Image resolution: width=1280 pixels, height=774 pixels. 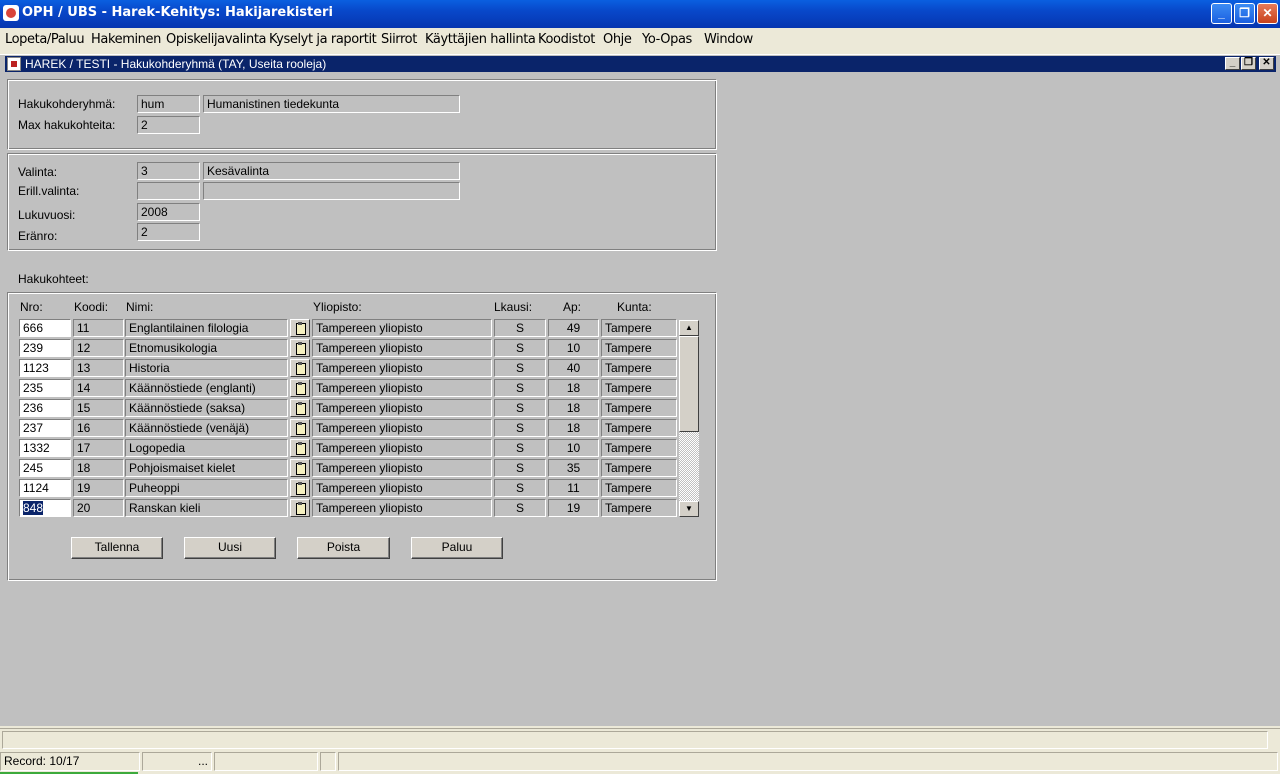 What do you see at coordinates (98, 448) in the screenshot?
I see `row-koodi-field: 17` at bounding box center [98, 448].